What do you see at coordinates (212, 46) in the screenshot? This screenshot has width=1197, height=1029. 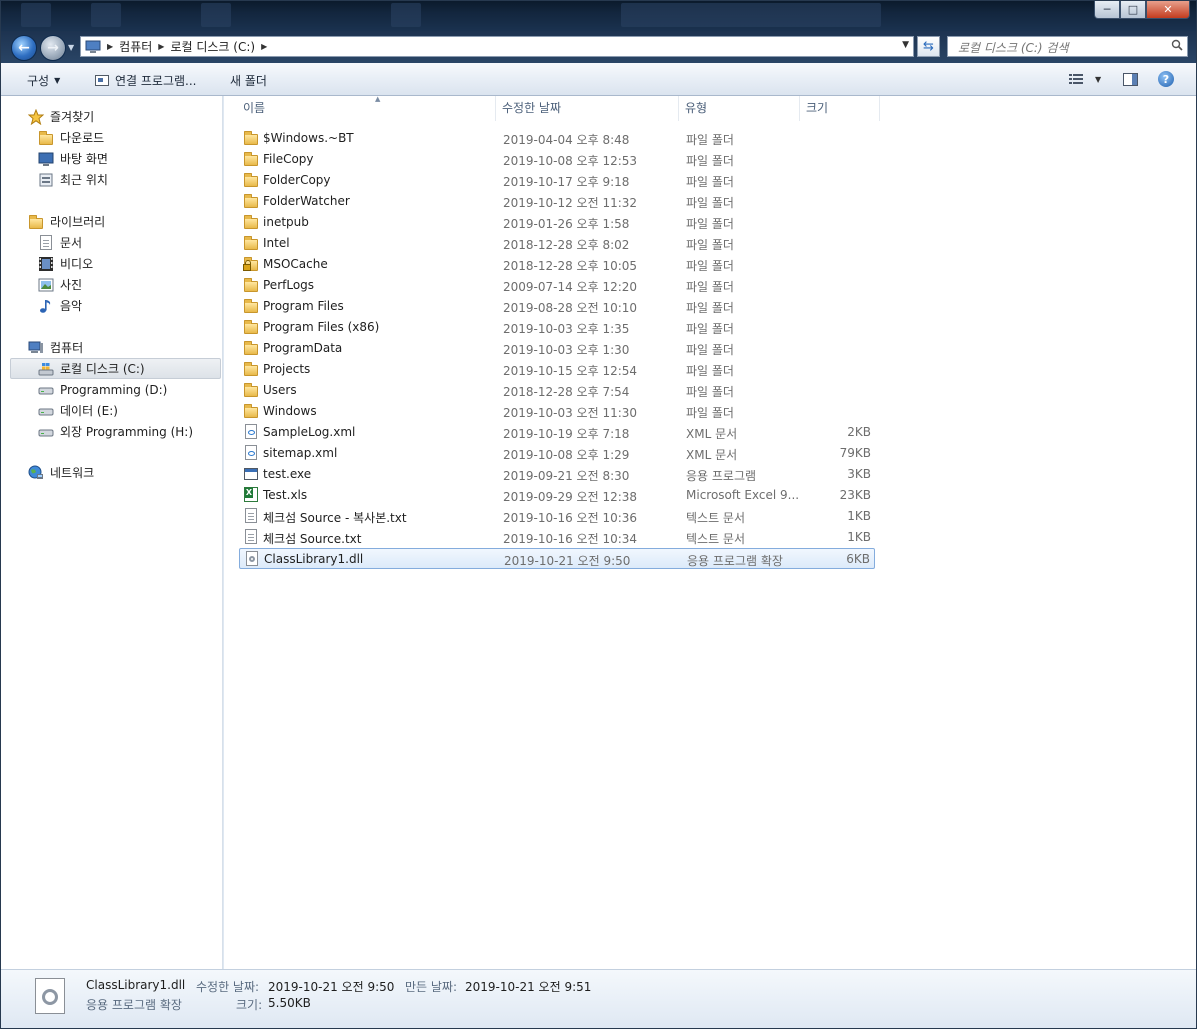 I see `breadcrumb-local-disk: 로컬 디스크 (C:)` at bounding box center [212, 46].